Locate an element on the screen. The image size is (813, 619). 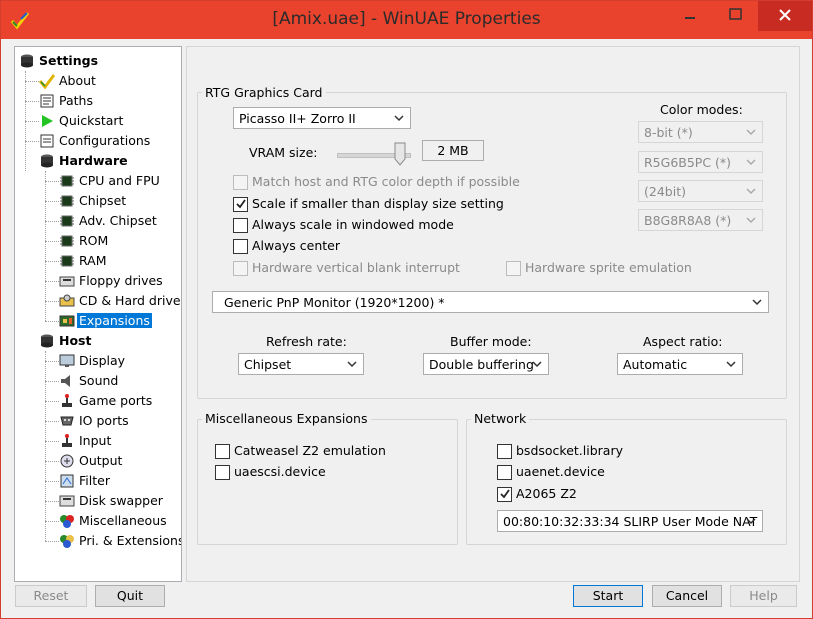
misc-expansions-group is located at coordinates (327, 482).